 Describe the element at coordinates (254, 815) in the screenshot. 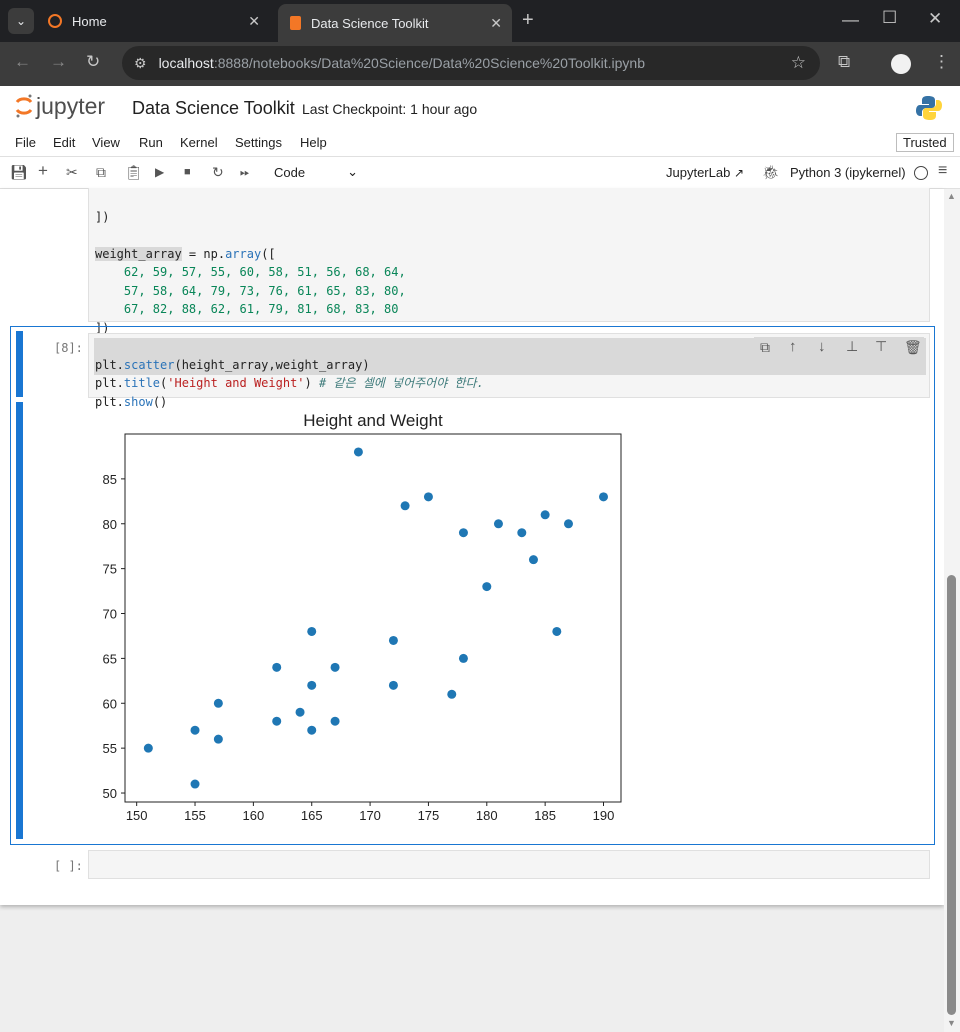

I see `x-tick-label: 160` at that location.